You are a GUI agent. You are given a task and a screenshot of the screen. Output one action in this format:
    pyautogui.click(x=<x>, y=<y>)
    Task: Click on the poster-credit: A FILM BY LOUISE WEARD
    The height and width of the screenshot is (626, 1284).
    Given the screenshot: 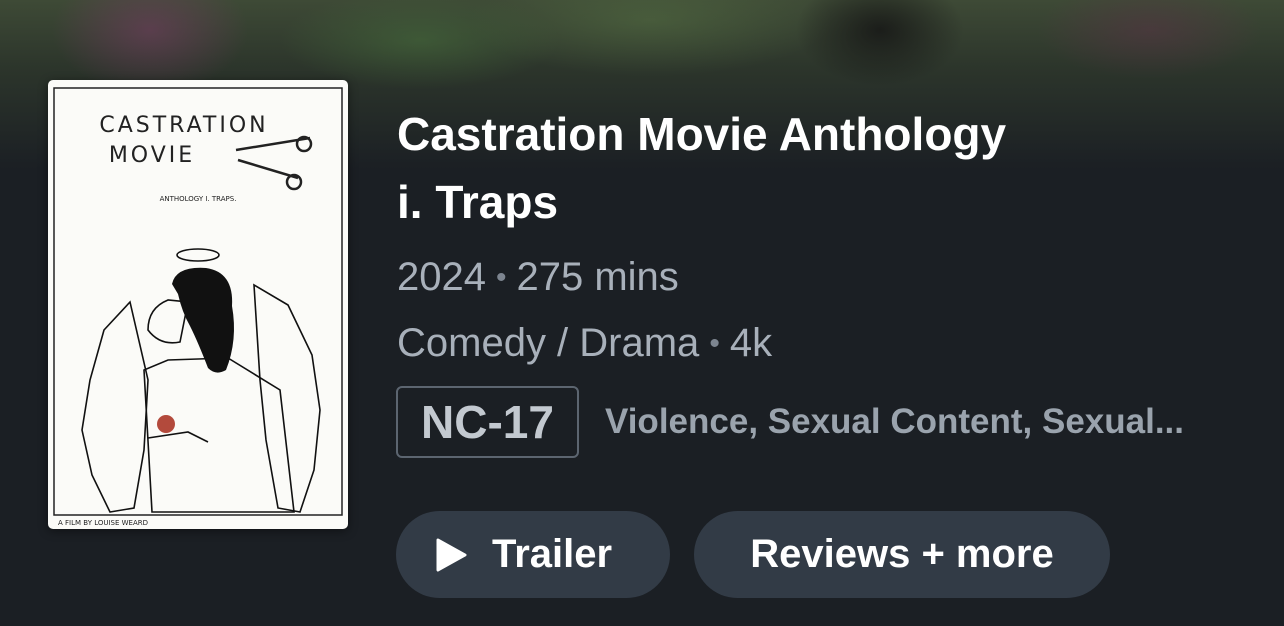 What is the action you would take?
    pyautogui.click(x=103, y=523)
    